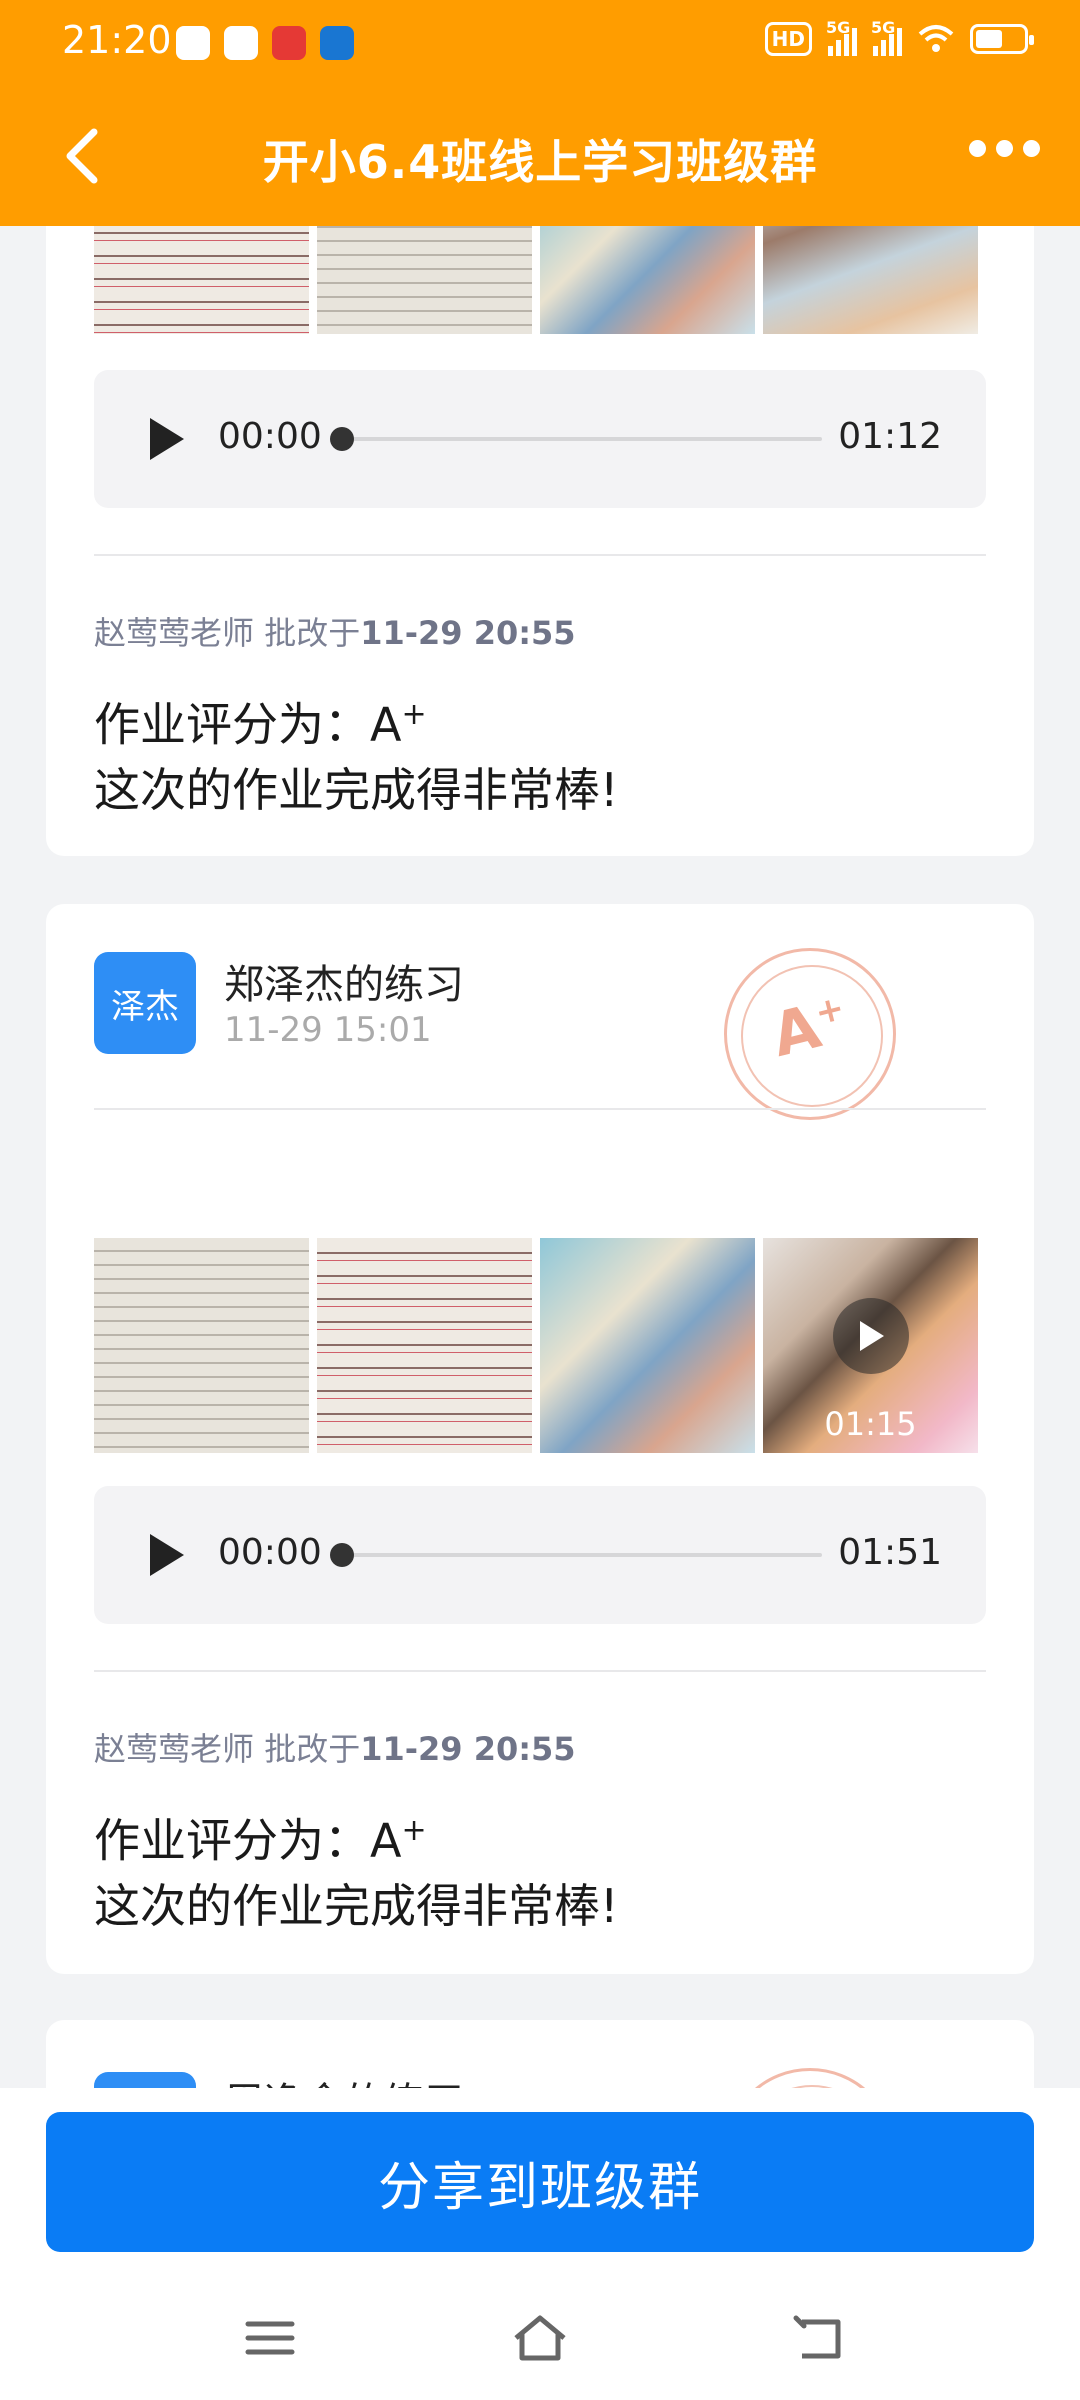 Image resolution: width=1080 pixels, height=2400 pixels. Describe the element at coordinates (193, 43) in the screenshot. I see `app-notification-icon` at that location.